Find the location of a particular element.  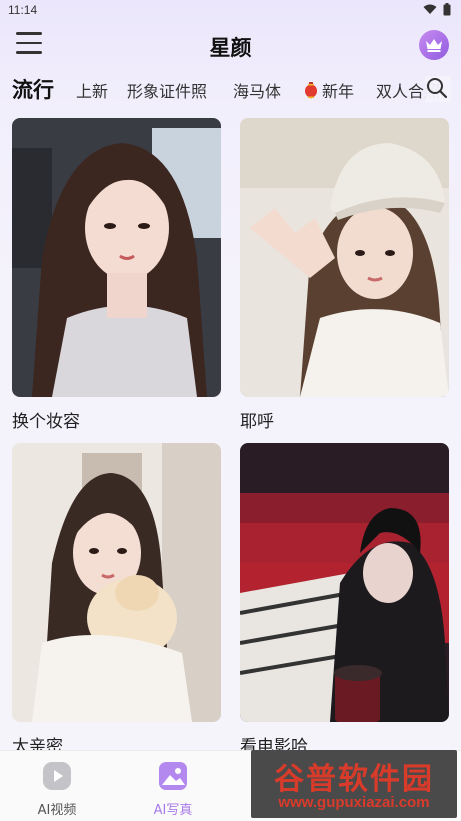

tab-new-year-label: 新年 is located at coordinates (338, 91).